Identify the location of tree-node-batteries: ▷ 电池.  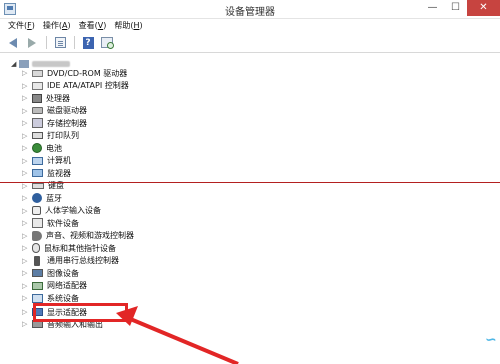
(42, 148).